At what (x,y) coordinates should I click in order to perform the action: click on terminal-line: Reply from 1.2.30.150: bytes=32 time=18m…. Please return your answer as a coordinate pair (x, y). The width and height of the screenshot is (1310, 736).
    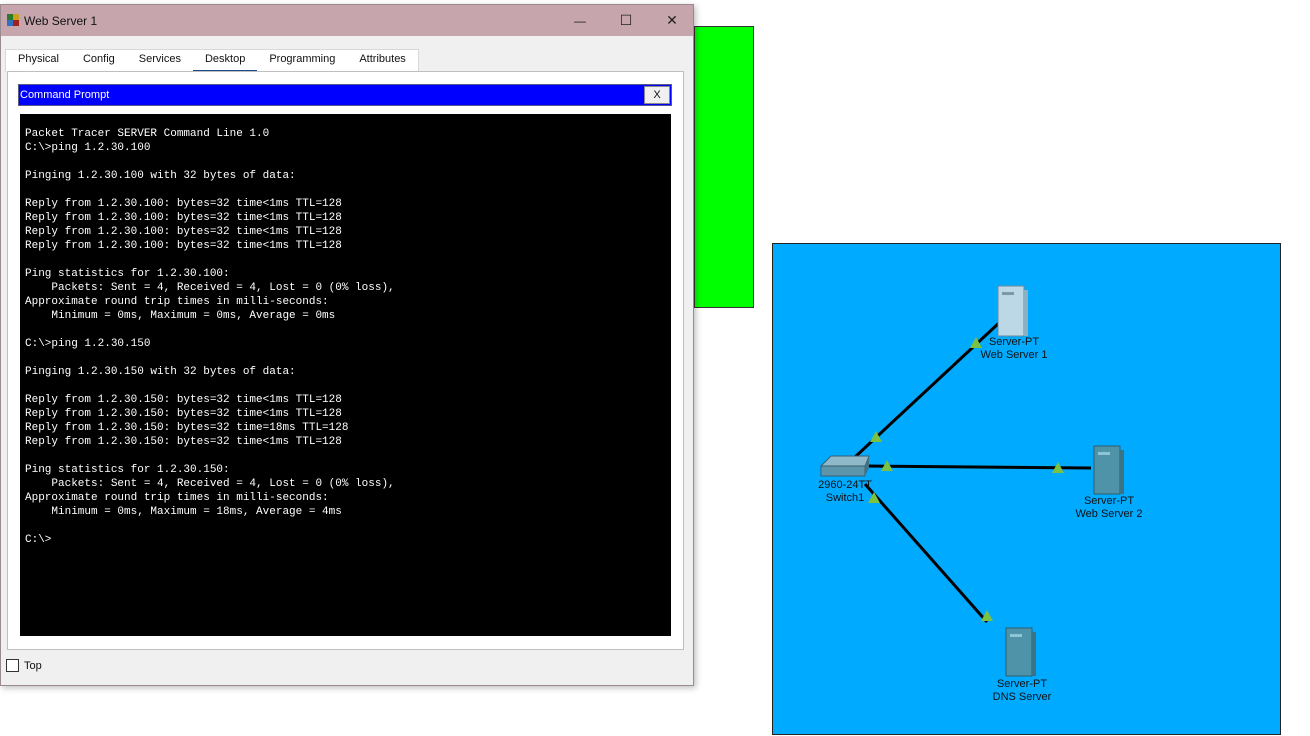
    Looking at the image, I should click on (187, 428).